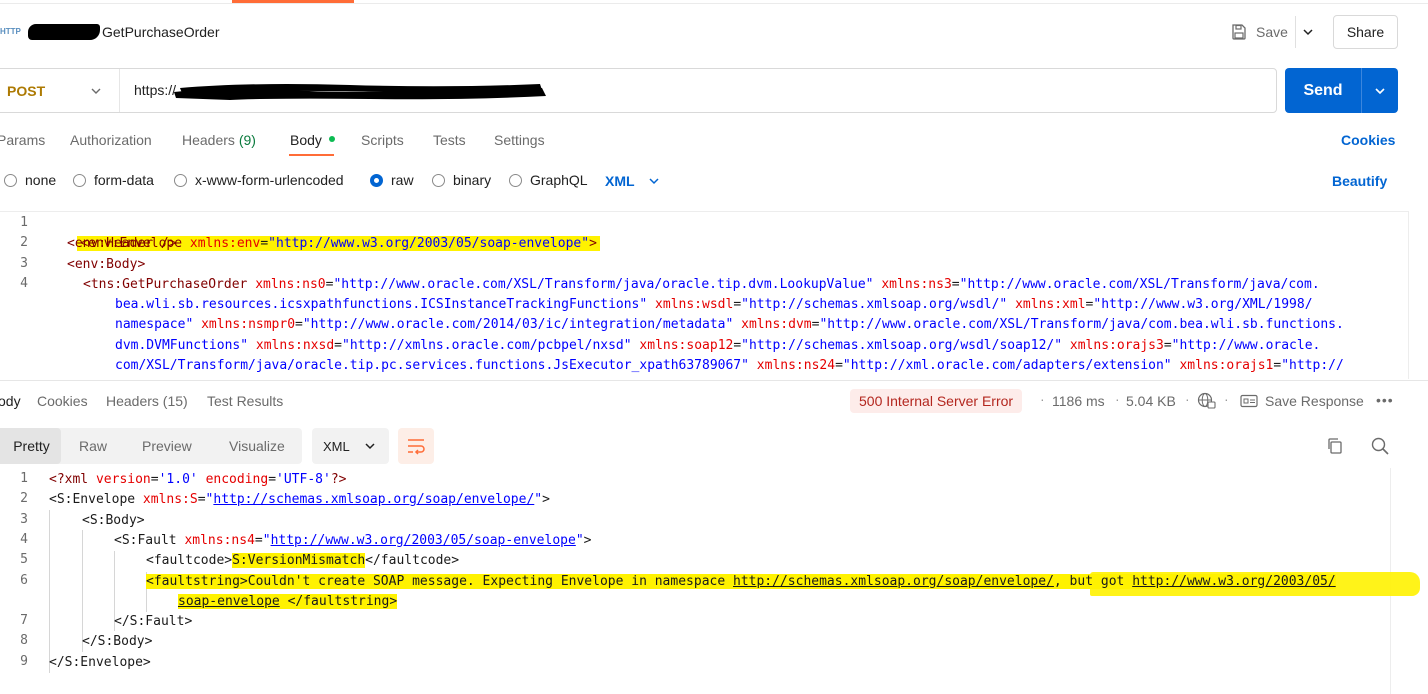 The image size is (1428, 694). I want to click on radio-binary: binary, so click(461, 180).